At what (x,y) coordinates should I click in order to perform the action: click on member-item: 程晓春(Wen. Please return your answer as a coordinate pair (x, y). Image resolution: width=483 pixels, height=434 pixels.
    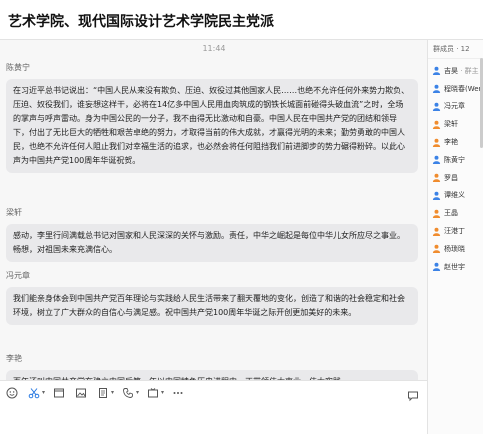
    Looking at the image, I should click on (455, 89).